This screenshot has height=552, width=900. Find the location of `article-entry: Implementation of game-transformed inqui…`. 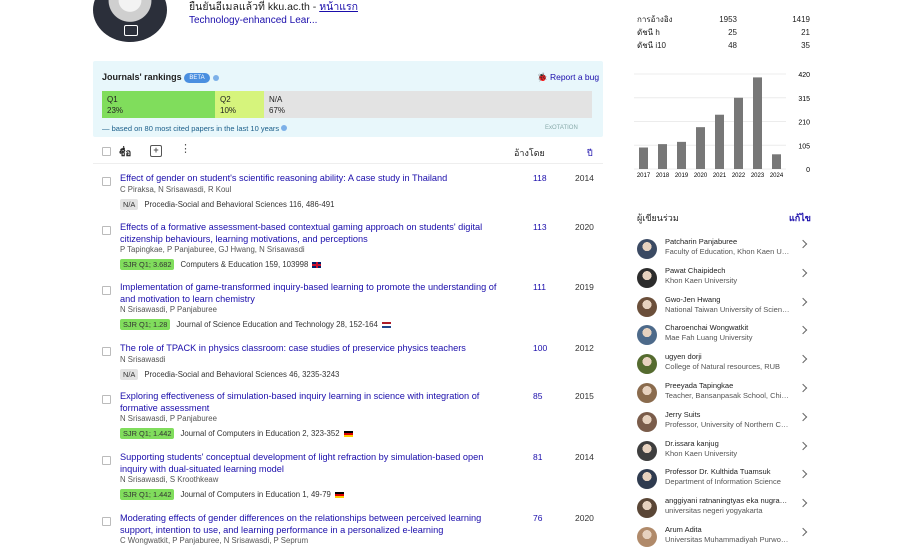

article-entry: Implementation of game-transformed inqui… is located at coordinates (312, 306).